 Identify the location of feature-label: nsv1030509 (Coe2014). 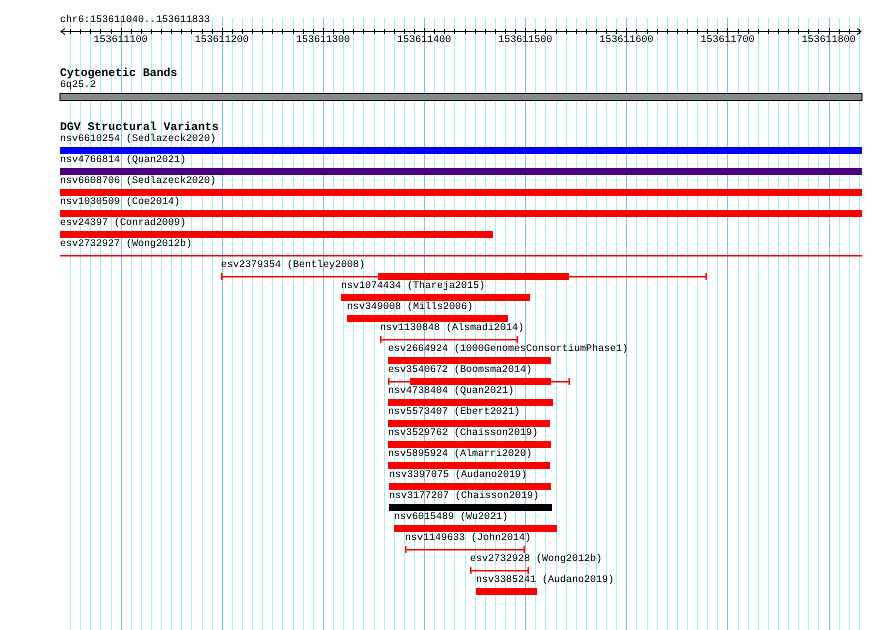
(120, 203).